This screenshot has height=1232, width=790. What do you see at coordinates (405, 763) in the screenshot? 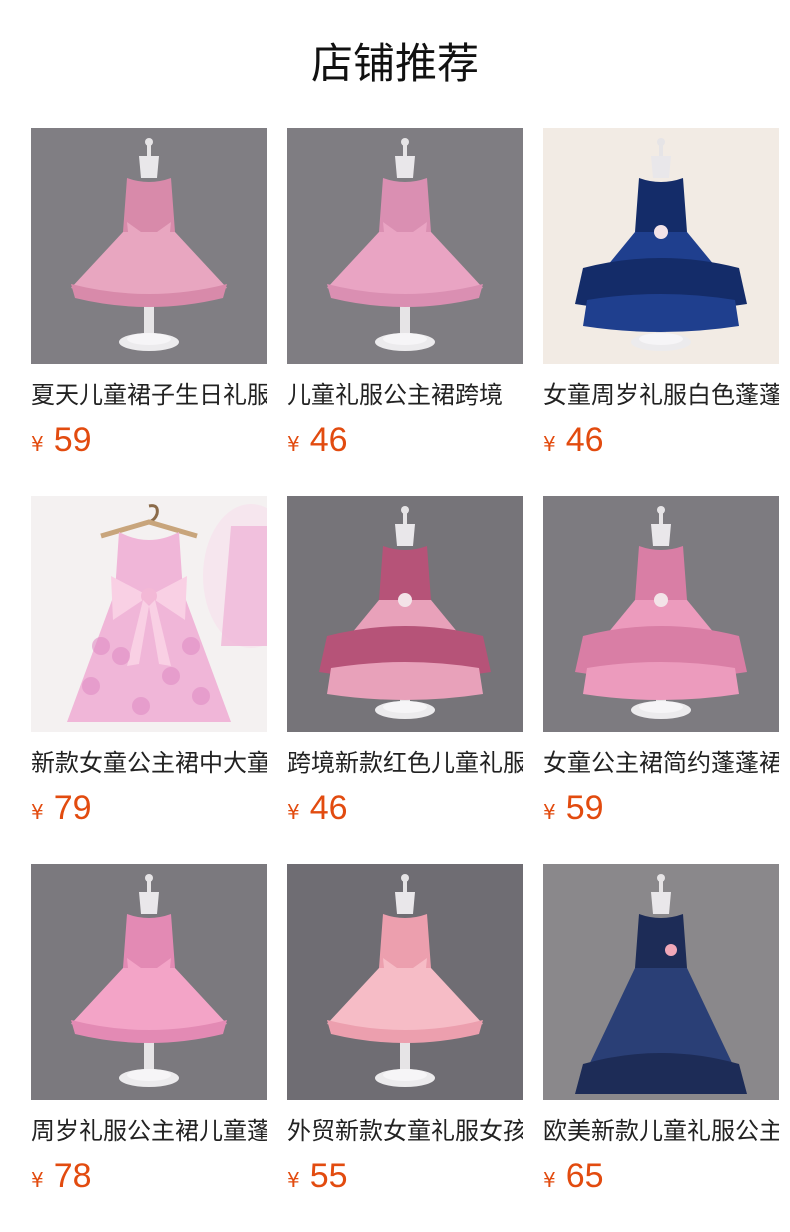
I see `product-name: 跨境新款红色儿童礼服` at bounding box center [405, 763].